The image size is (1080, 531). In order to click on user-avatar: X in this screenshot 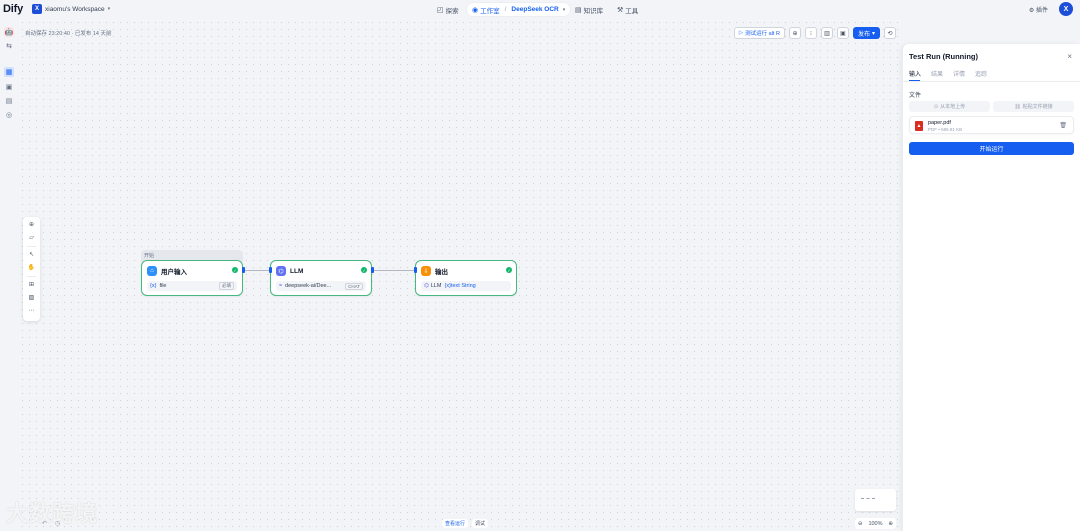, I will do `click(1066, 9)`.